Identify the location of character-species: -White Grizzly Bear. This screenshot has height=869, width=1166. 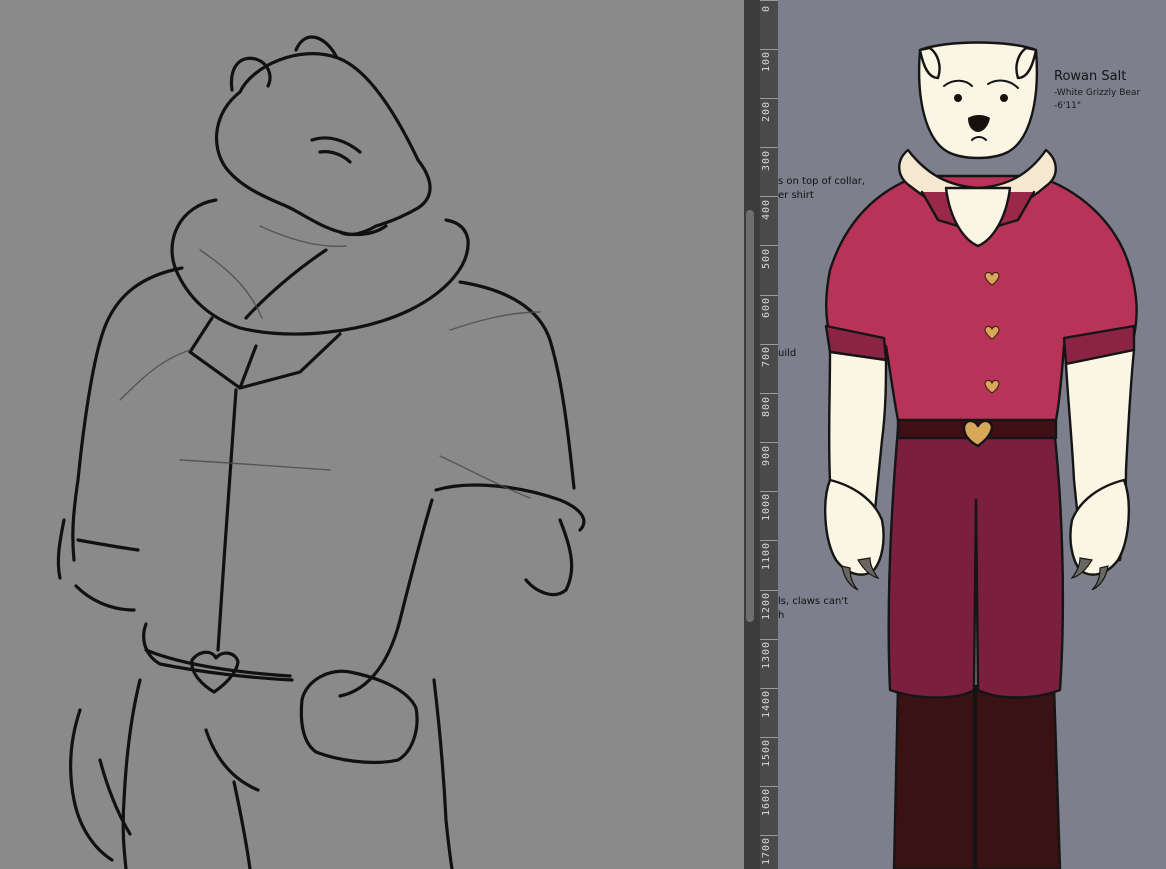
(1097, 93).